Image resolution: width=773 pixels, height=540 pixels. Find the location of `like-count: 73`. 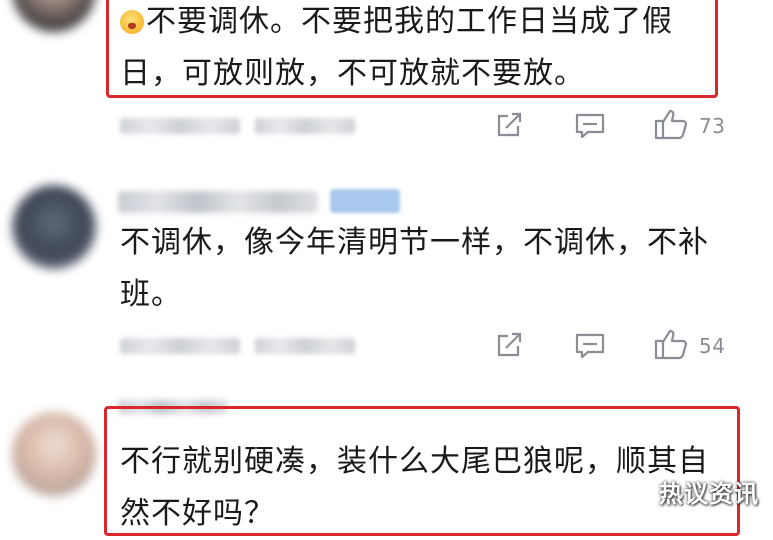

like-count: 73 is located at coordinates (712, 126).